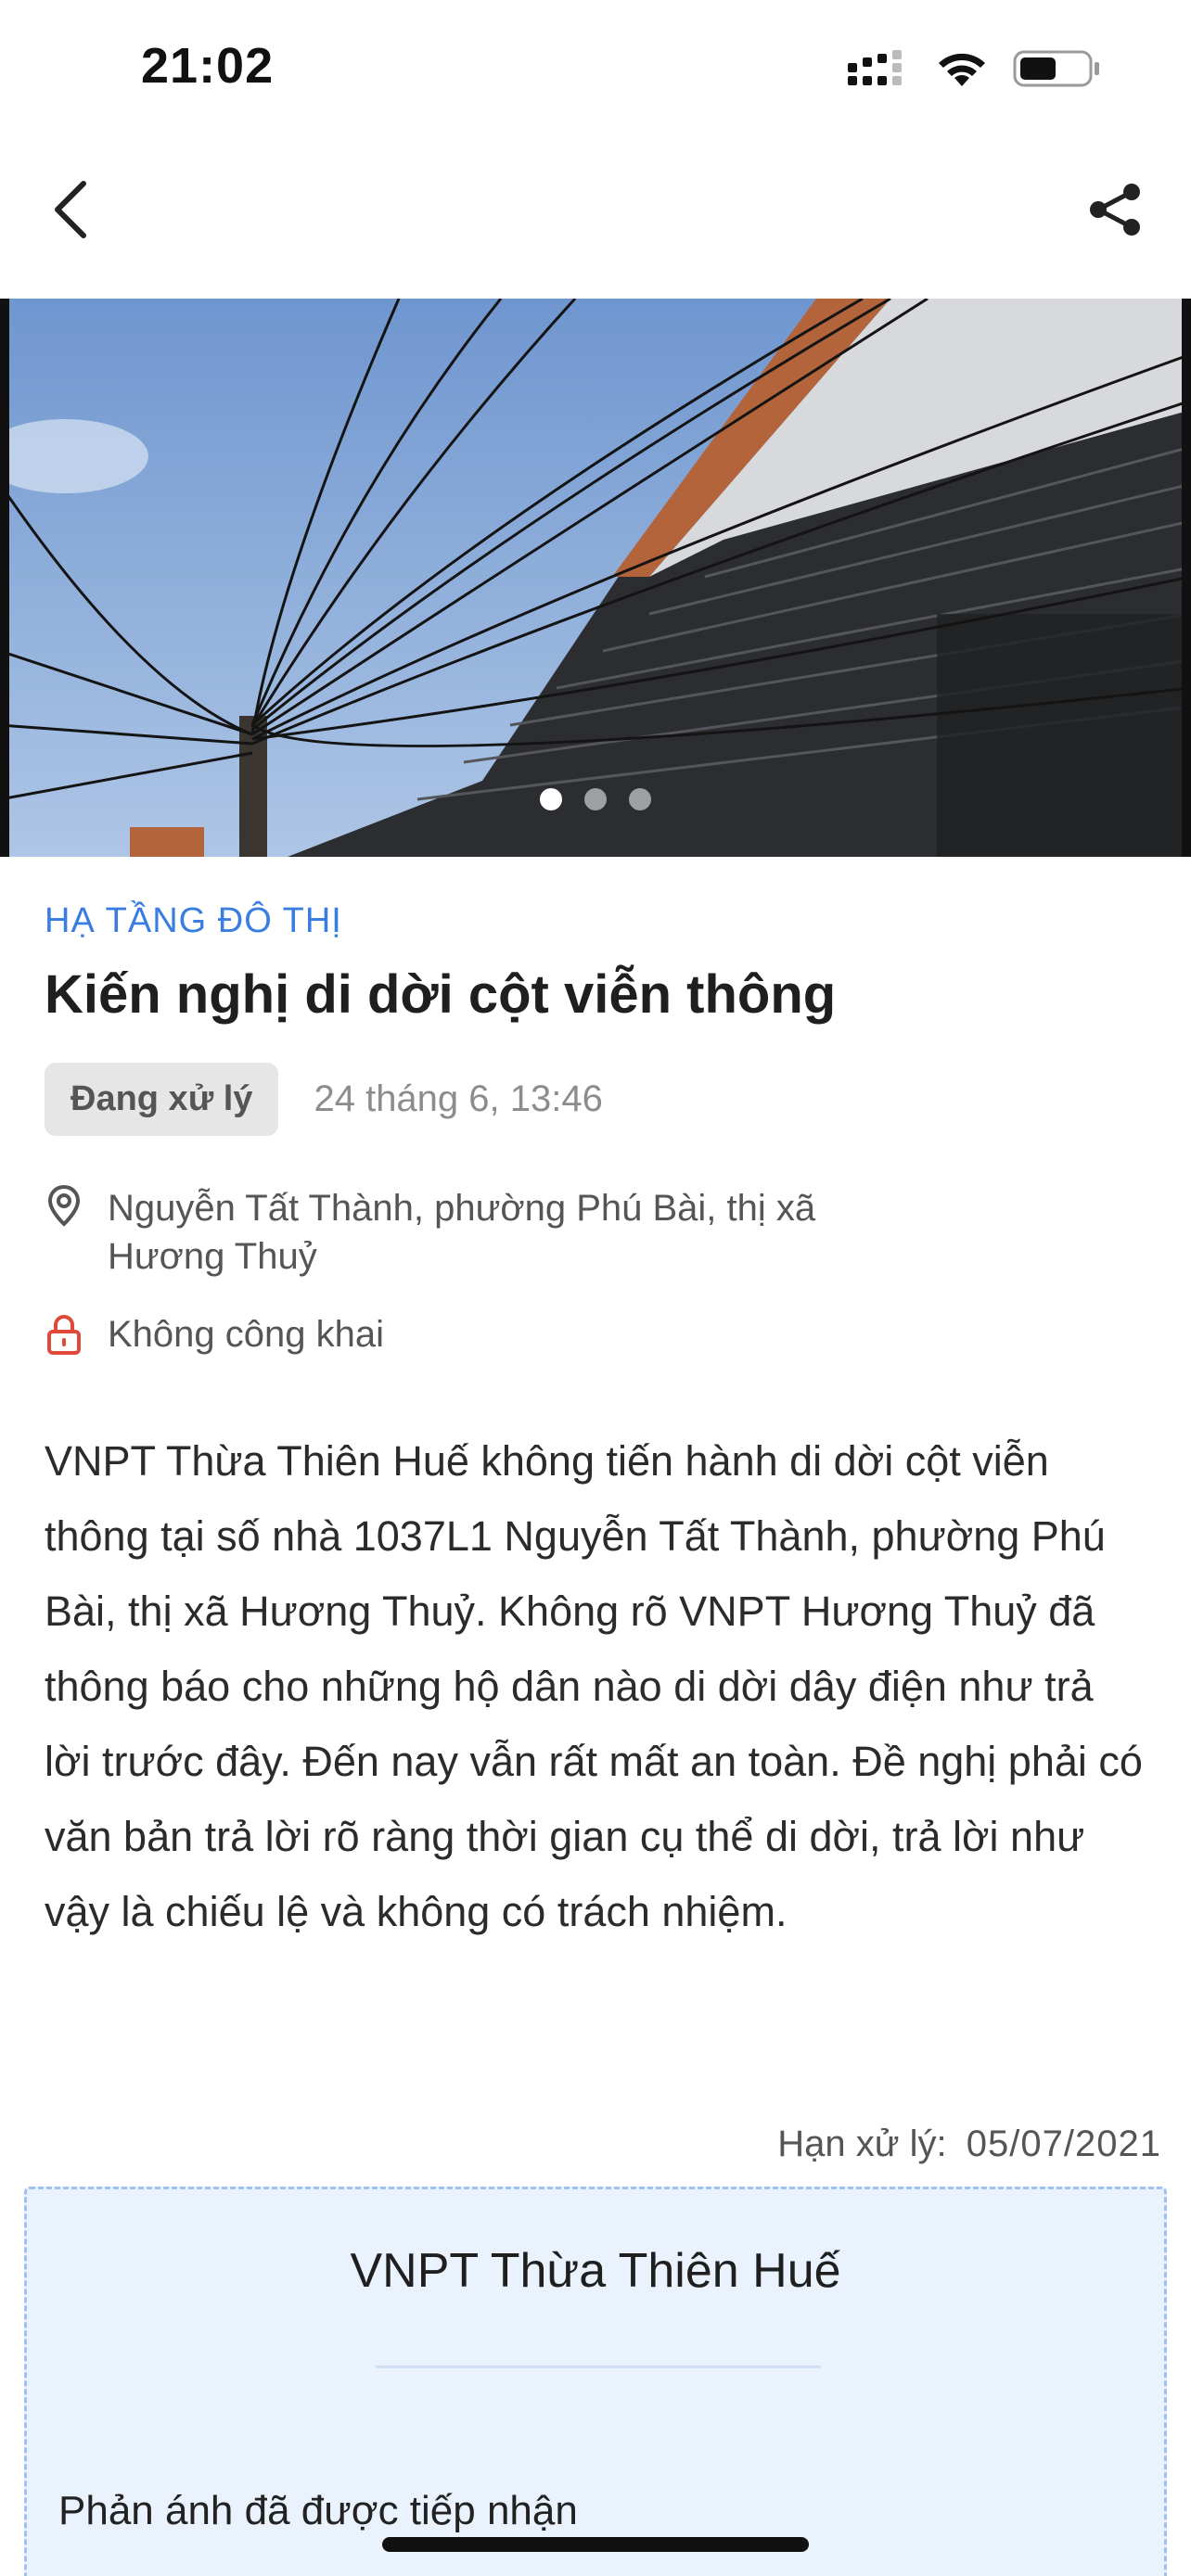 This screenshot has width=1191, height=2576. Describe the element at coordinates (862, 2143) in the screenshot. I see `deadline-label: Hạn xử lý:` at that location.